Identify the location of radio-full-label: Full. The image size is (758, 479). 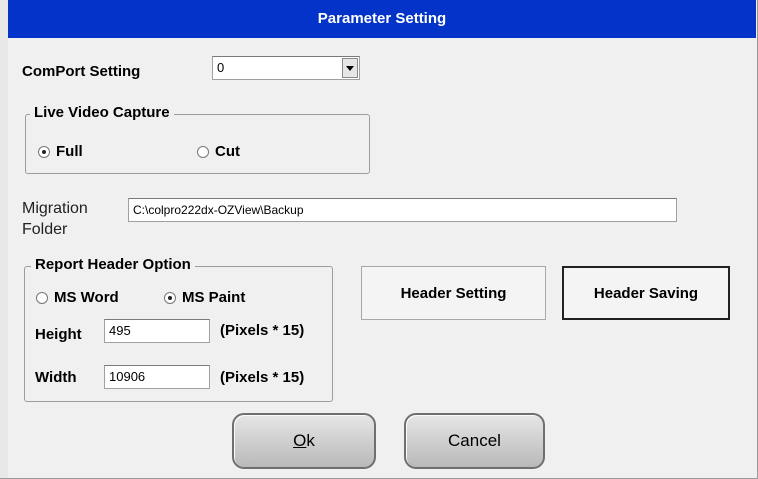
(69, 151).